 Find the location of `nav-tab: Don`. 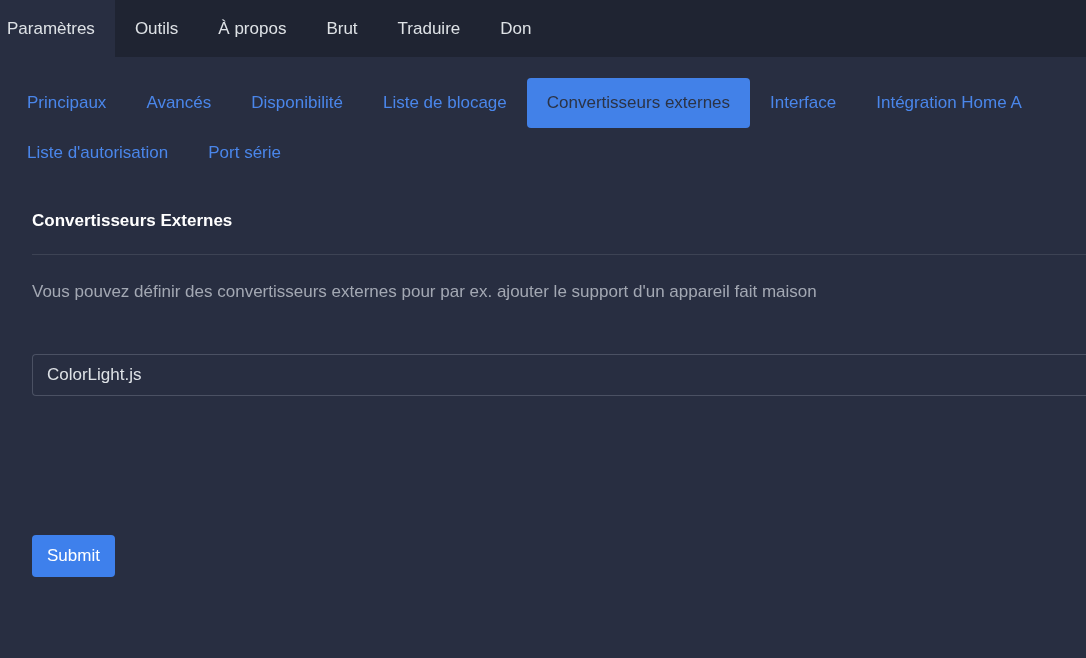

nav-tab: Don is located at coordinates (516, 28).